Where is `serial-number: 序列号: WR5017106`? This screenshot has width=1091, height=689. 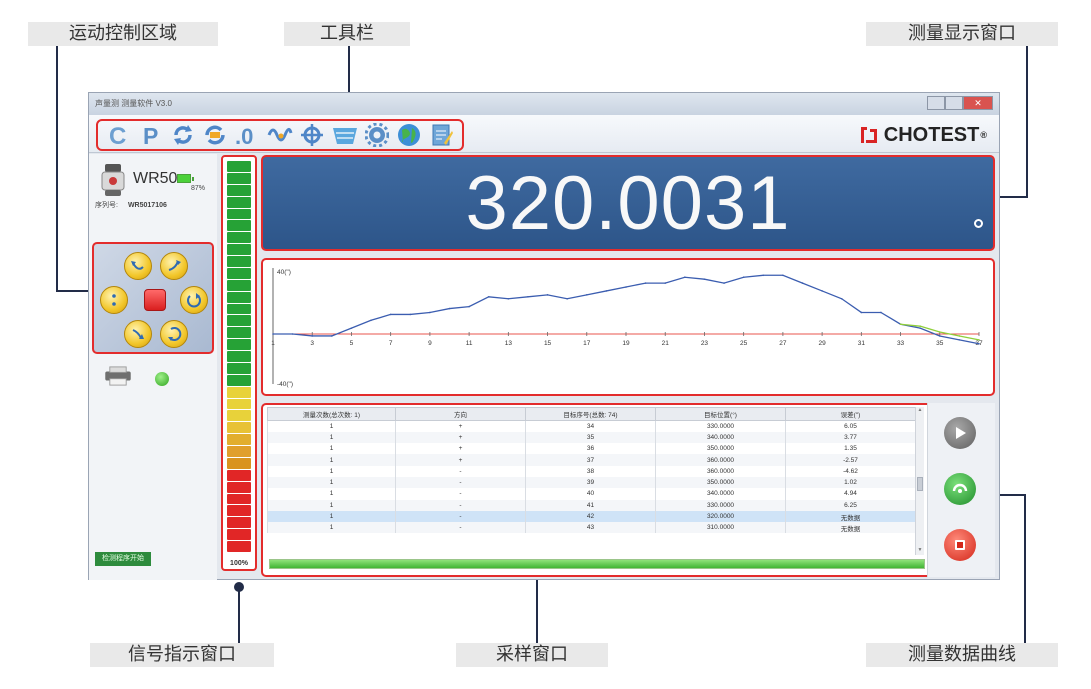 serial-number: 序列号: WR5017106 is located at coordinates (131, 205).